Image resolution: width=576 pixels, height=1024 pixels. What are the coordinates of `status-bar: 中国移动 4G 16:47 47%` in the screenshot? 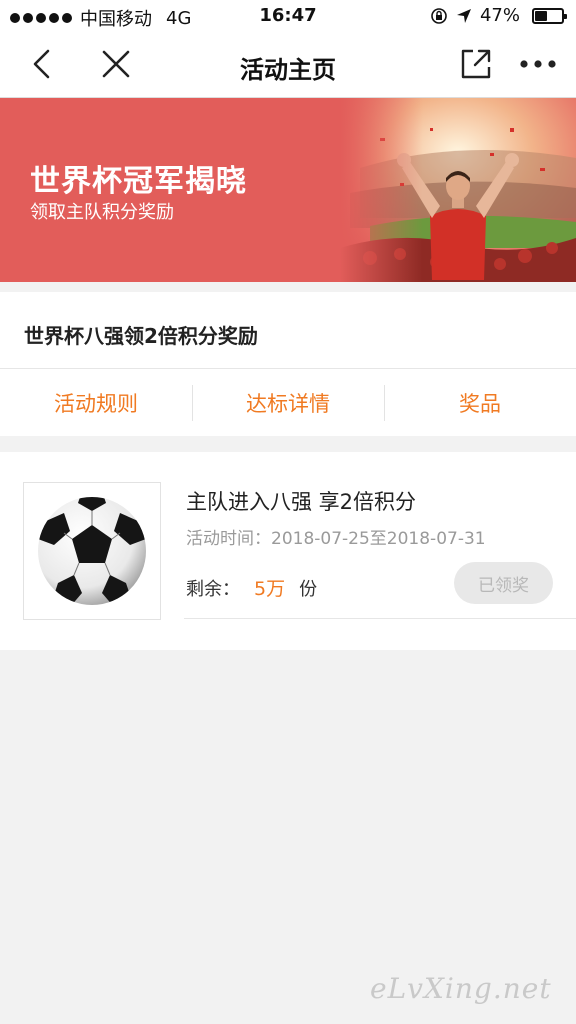 It's located at (288, 16).